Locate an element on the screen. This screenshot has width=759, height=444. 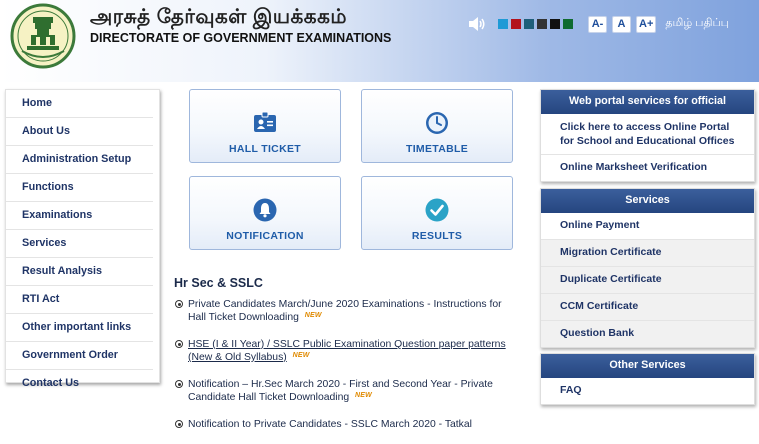
other-services-panel: Other Services FAQ is located at coordinates (647, 379).